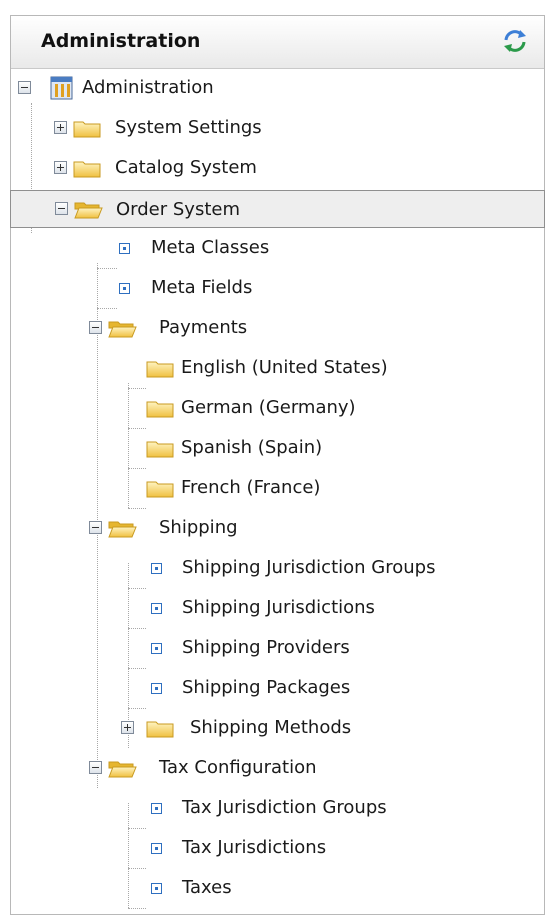 The image size is (551, 915). I want to click on tree-node-shipping-jurisdictions: Shipping Jurisdictions, so click(277, 608).